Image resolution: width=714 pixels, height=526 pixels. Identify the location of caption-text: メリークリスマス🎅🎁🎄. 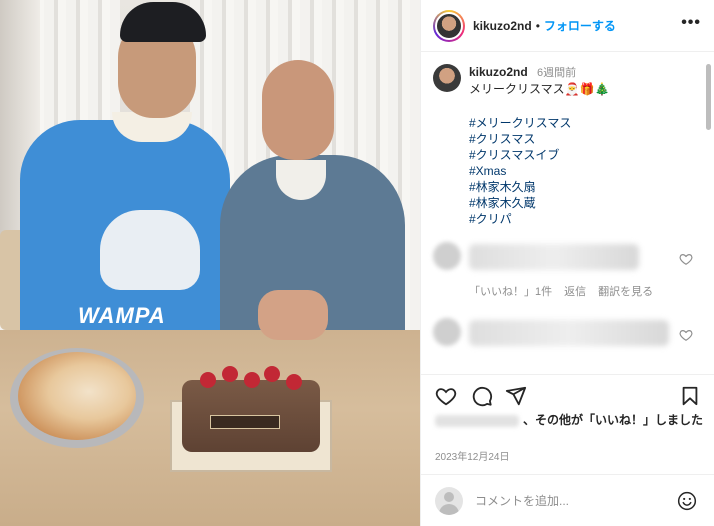
(539, 89).